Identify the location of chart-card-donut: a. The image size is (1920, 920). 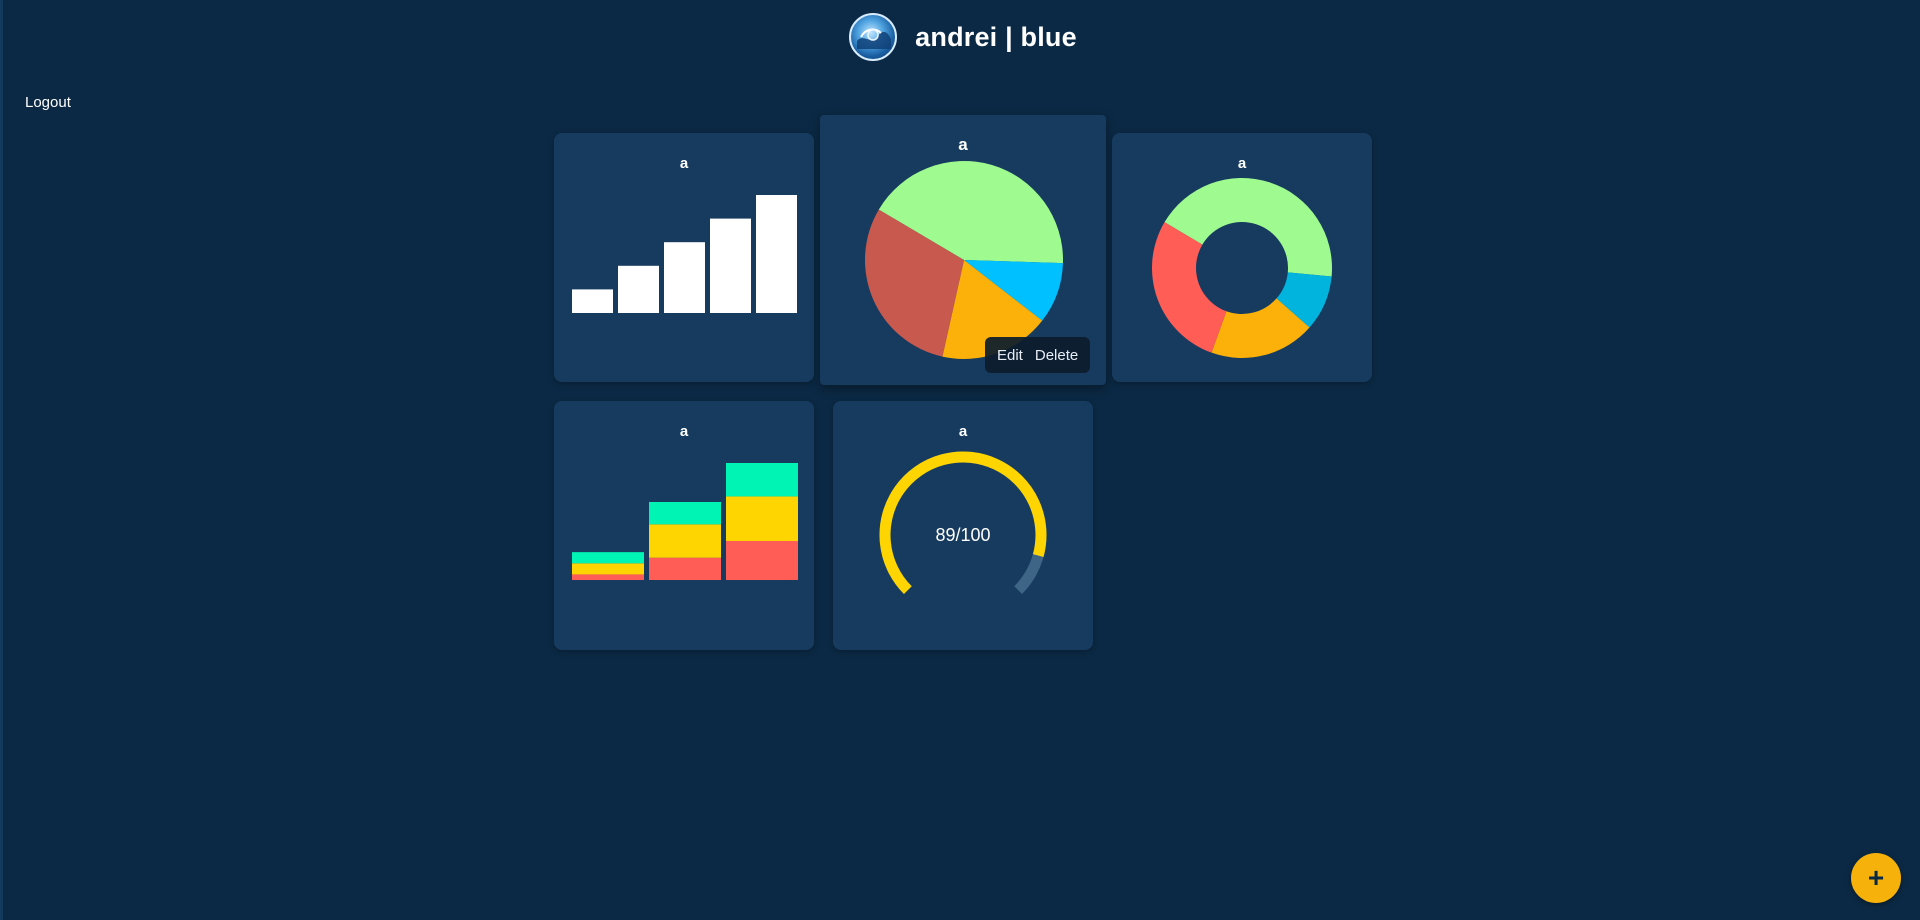
(1242, 257).